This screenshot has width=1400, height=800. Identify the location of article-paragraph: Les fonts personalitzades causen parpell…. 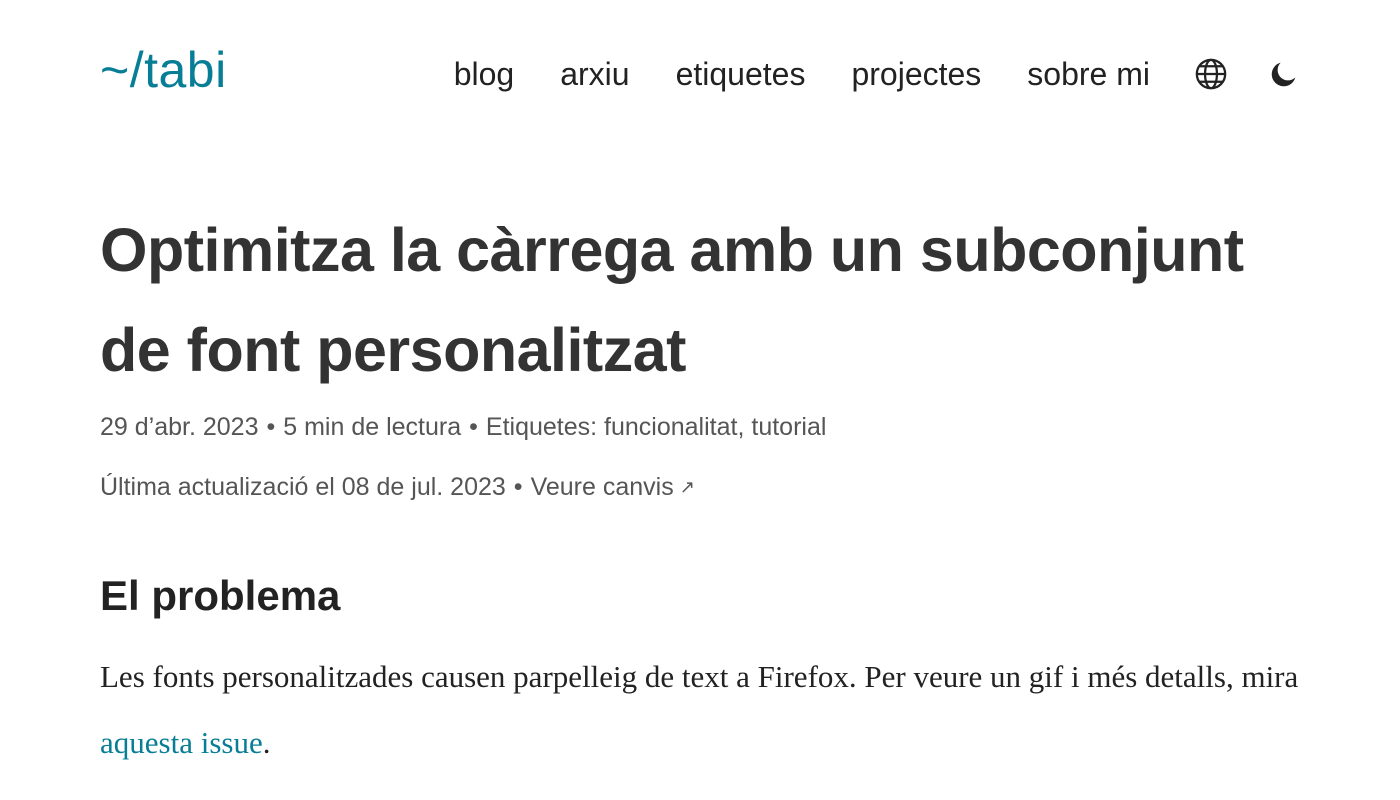
(700, 710).